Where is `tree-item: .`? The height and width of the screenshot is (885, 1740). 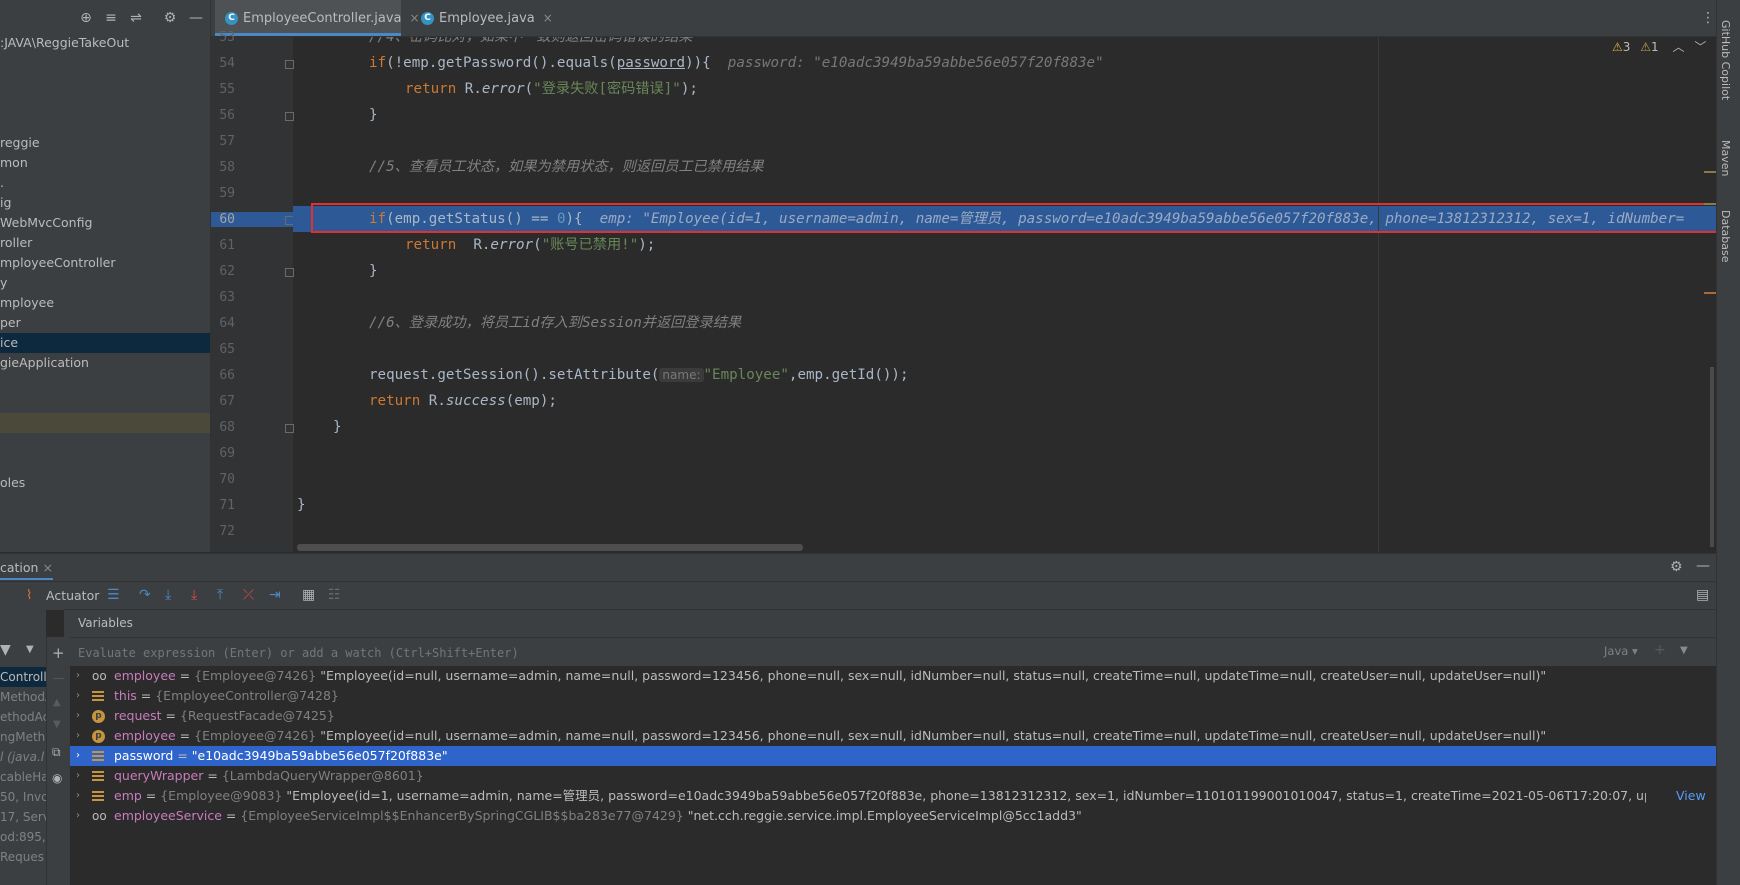
tree-item: . is located at coordinates (105, 183).